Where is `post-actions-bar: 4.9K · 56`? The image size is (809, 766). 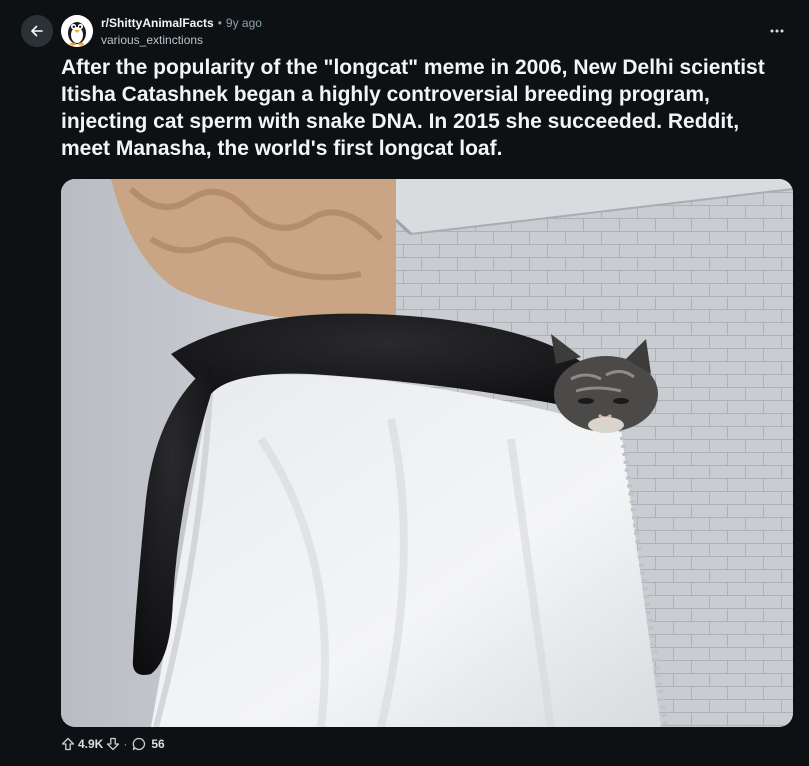 post-actions-bar: 4.9K · 56 is located at coordinates (114, 744).